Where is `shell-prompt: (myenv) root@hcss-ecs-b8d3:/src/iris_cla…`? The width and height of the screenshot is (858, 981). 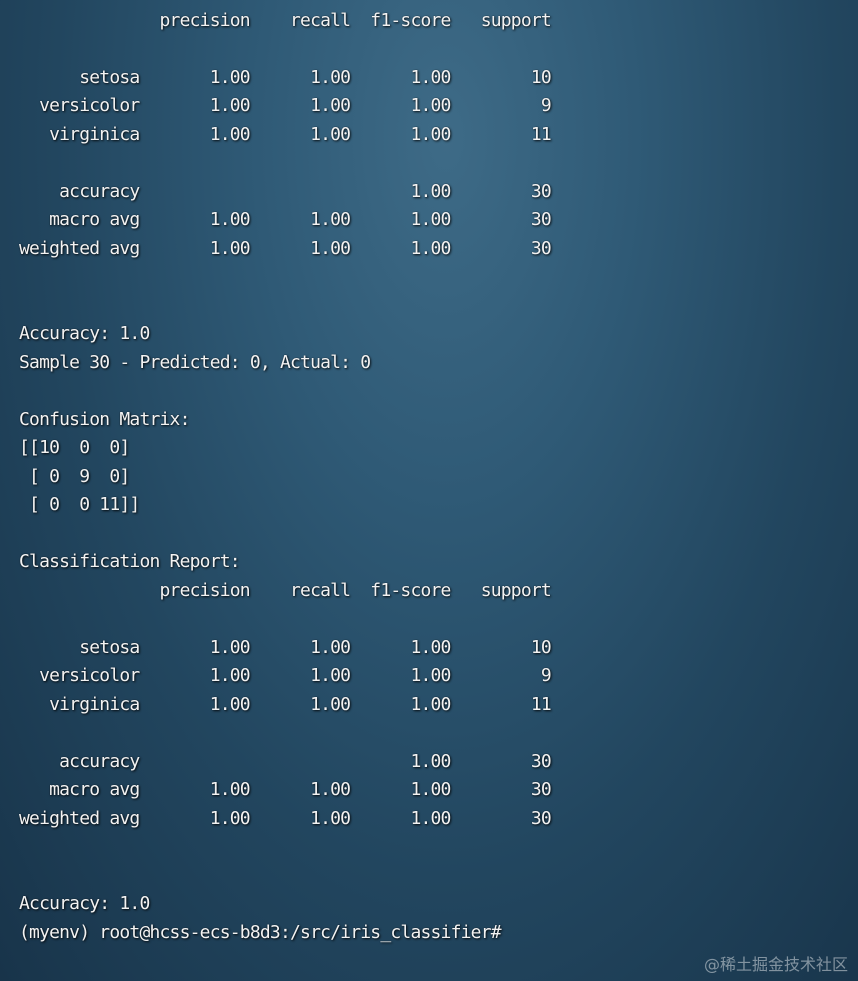 shell-prompt: (myenv) root@hcss-ecs-b8d3:/src/iris_cla… is located at coordinates (260, 933).